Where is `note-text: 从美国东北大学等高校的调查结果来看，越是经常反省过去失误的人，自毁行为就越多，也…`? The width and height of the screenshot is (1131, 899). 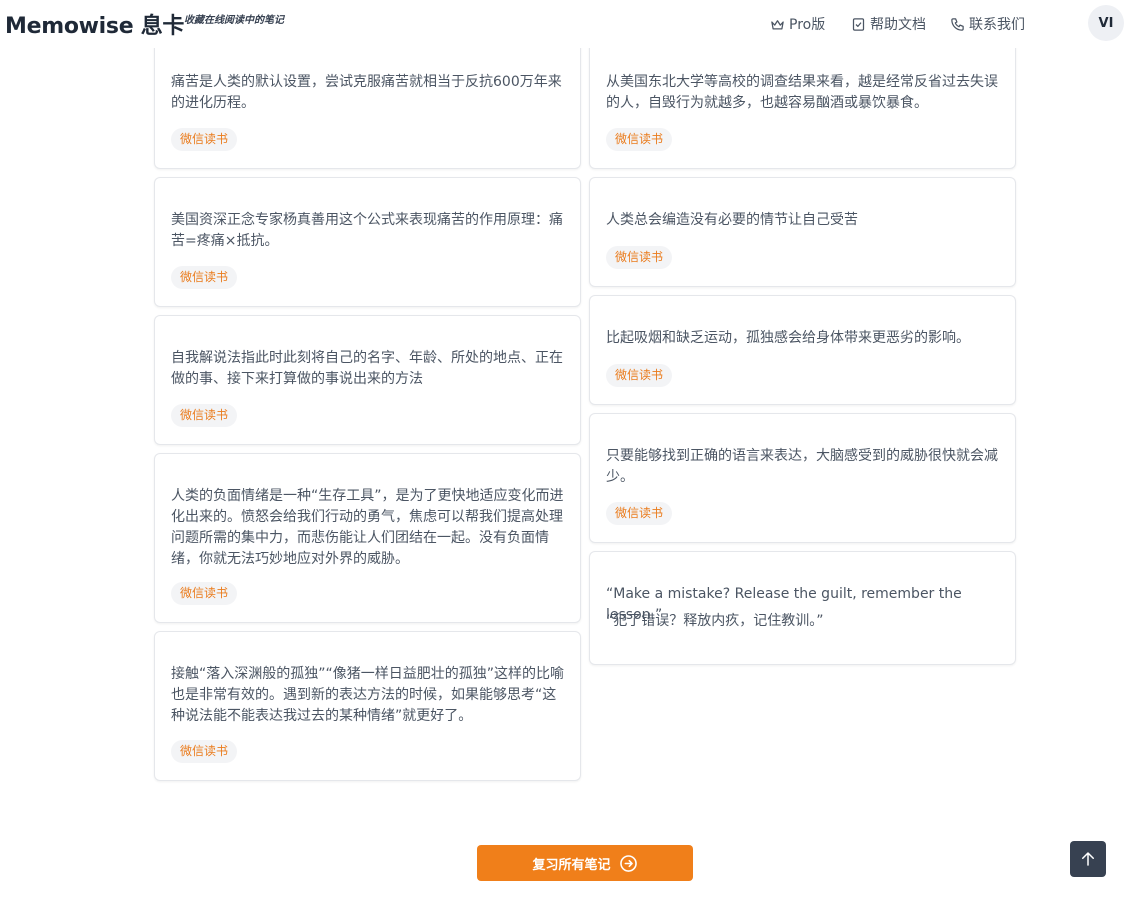 note-text: 从美国东北大学等高校的调查结果来看，越是经常反省过去失误的人，自毁行为就越多，也… is located at coordinates (802, 92).